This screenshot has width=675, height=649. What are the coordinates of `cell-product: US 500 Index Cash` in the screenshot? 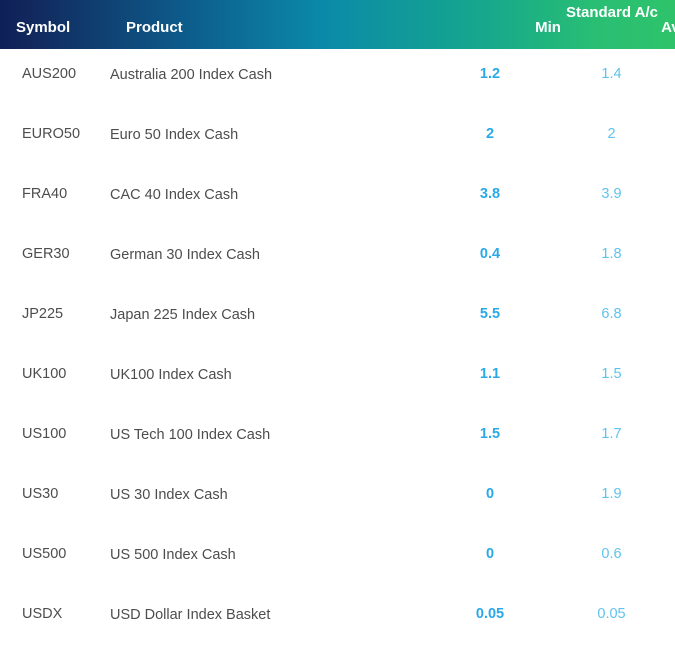 It's located at (271, 559).